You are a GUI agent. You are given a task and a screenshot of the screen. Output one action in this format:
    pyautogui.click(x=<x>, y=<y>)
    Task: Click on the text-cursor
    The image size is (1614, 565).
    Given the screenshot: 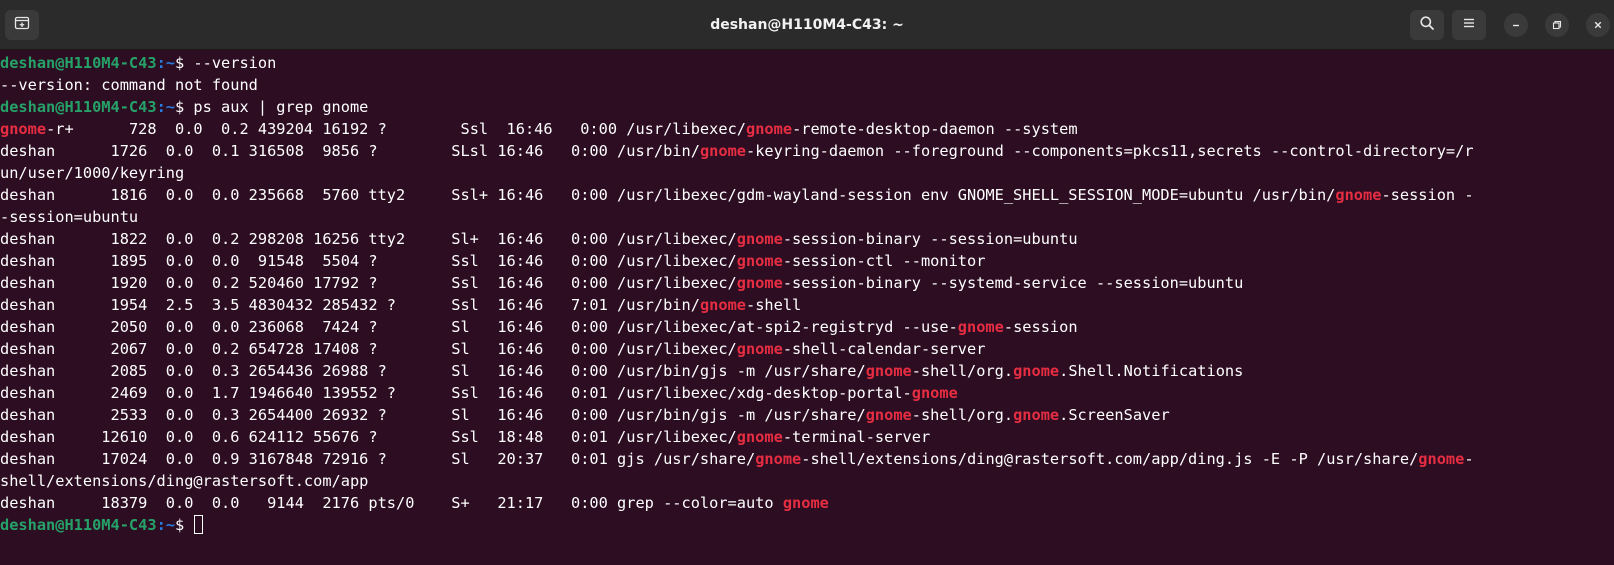 What is the action you would take?
    pyautogui.click(x=199, y=524)
    